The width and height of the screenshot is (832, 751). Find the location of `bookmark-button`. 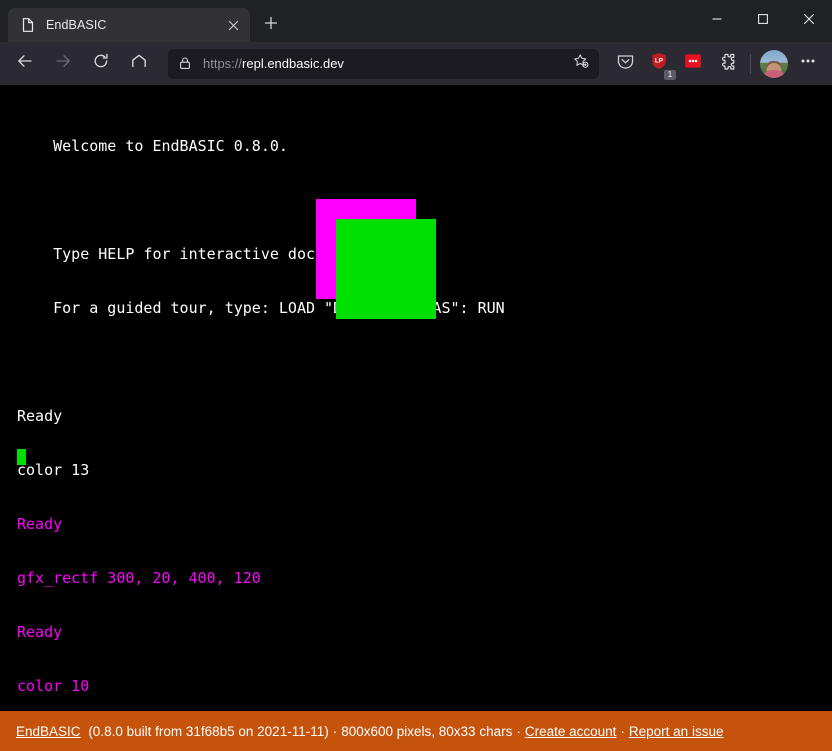

bookmark-button is located at coordinates (581, 64).